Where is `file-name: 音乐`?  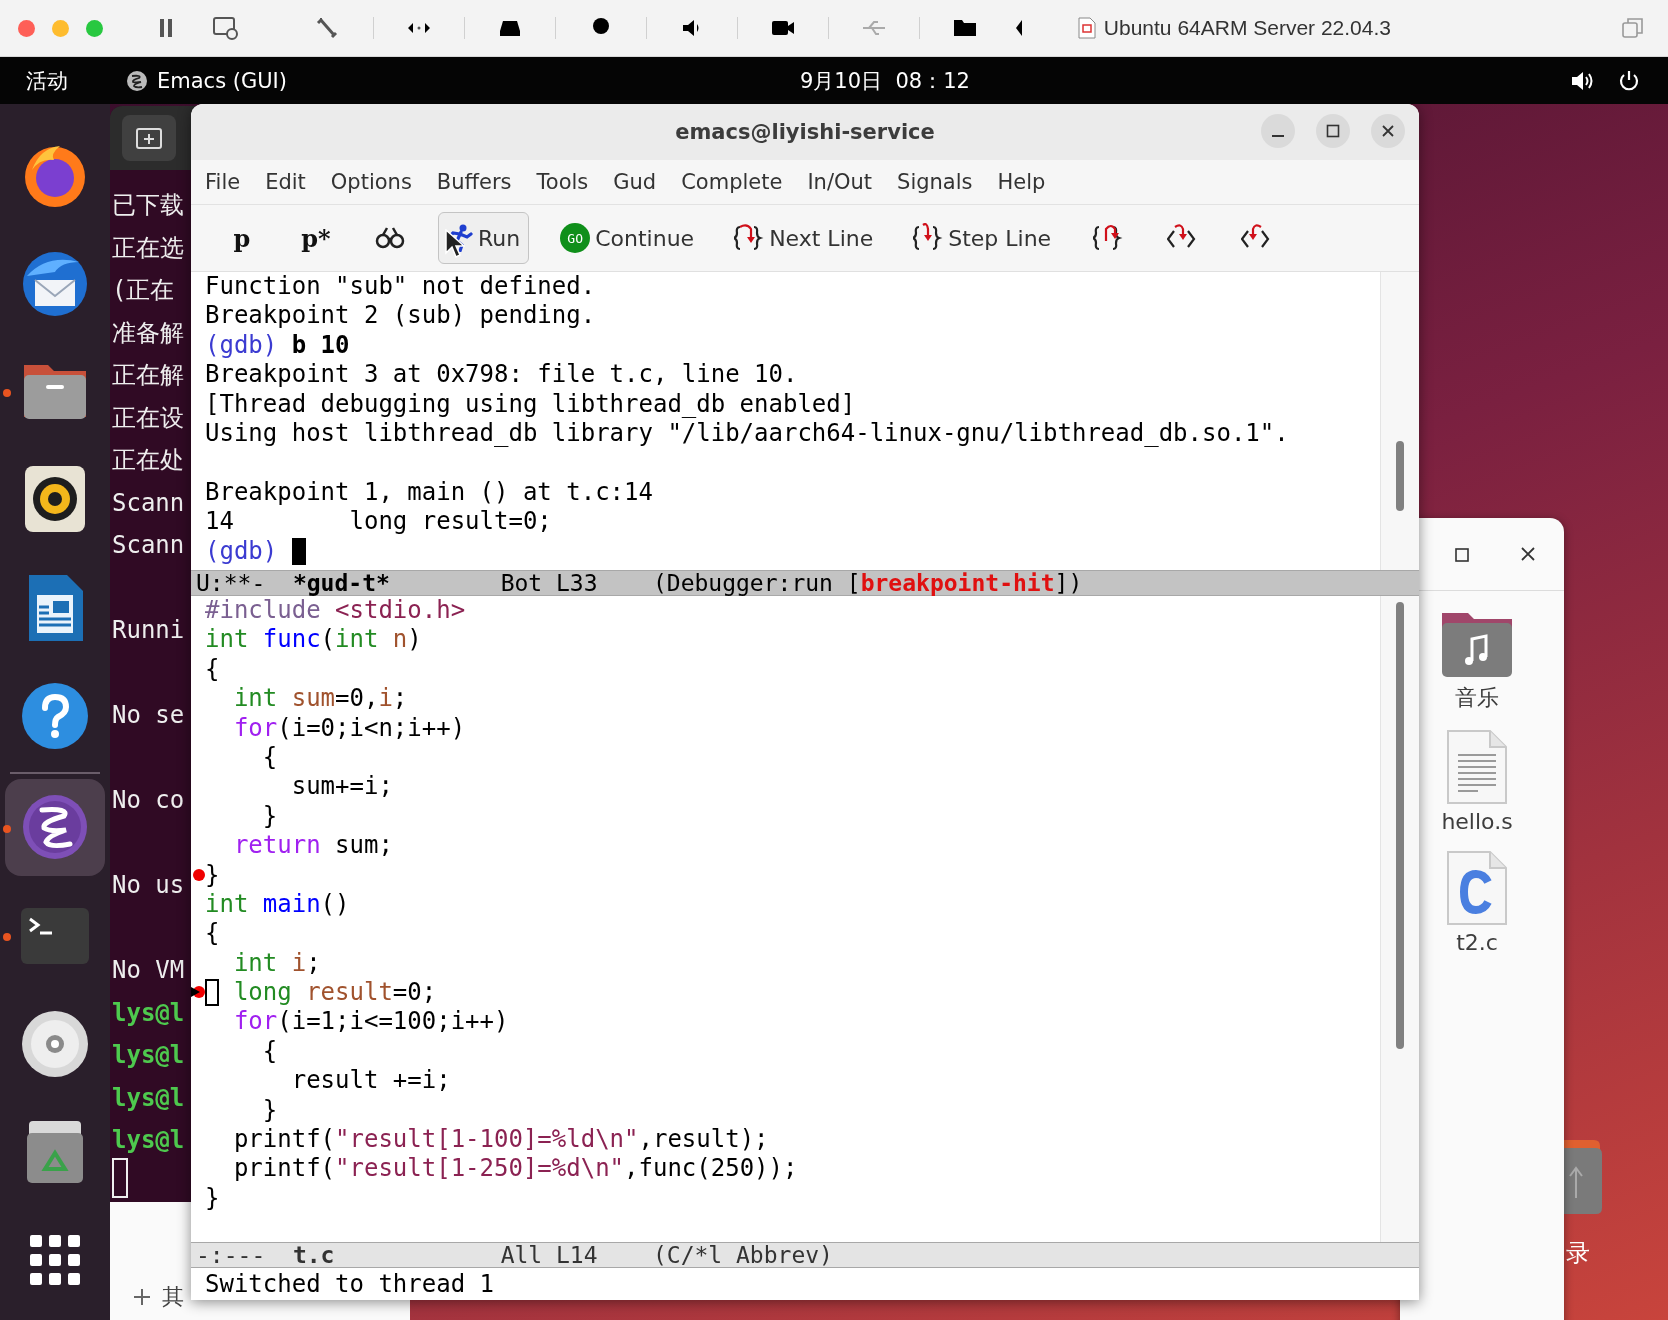 file-name: 音乐 is located at coordinates (1477, 698).